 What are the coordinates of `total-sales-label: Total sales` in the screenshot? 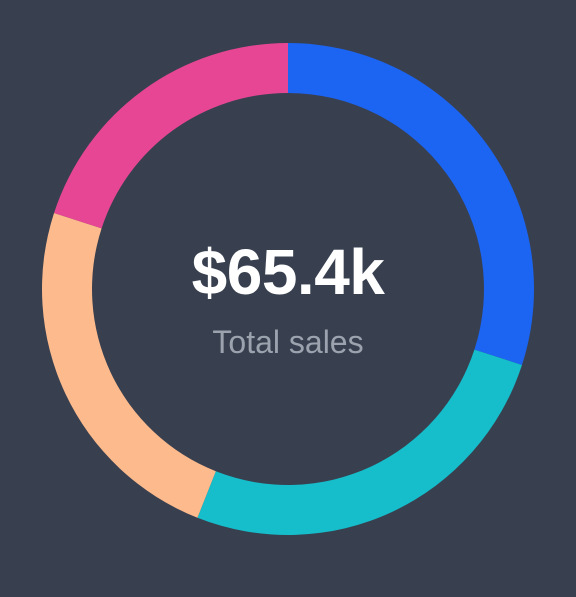 It's located at (288, 342).